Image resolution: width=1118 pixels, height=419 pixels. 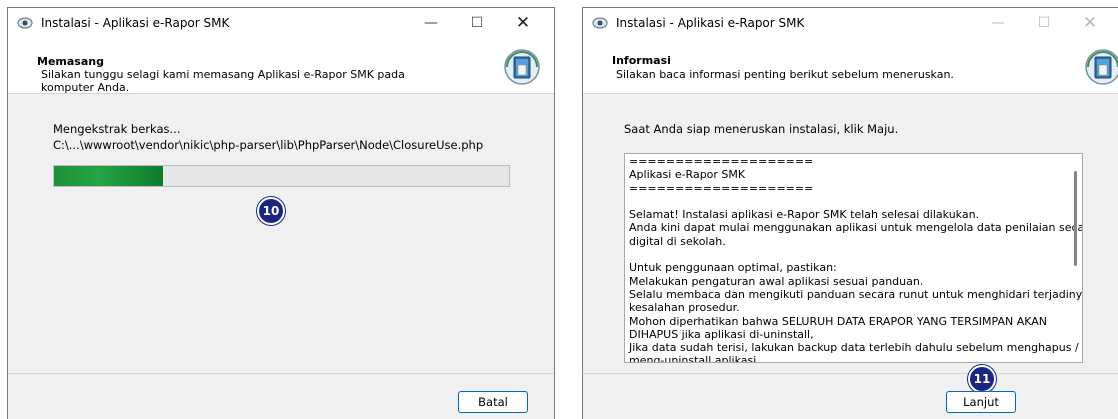 What do you see at coordinates (687, 175) in the screenshot?
I see `info-line: Aplikasi e-Rapor SMK` at bounding box center [687, 175].